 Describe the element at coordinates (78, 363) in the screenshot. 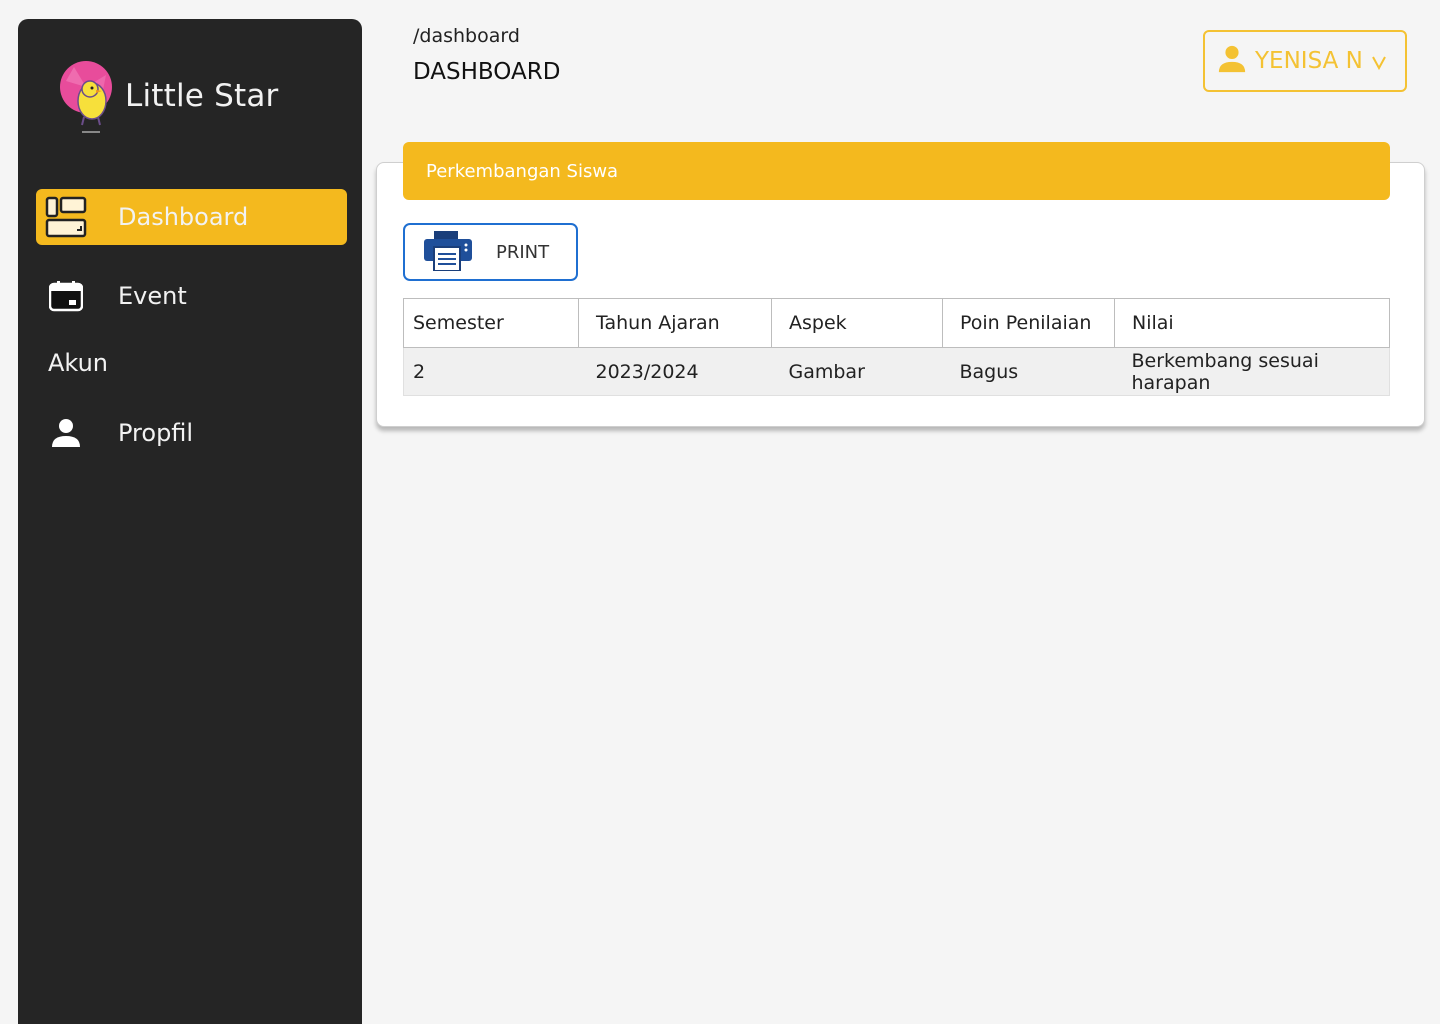

I see `section-label-akun: Akun` at that location.